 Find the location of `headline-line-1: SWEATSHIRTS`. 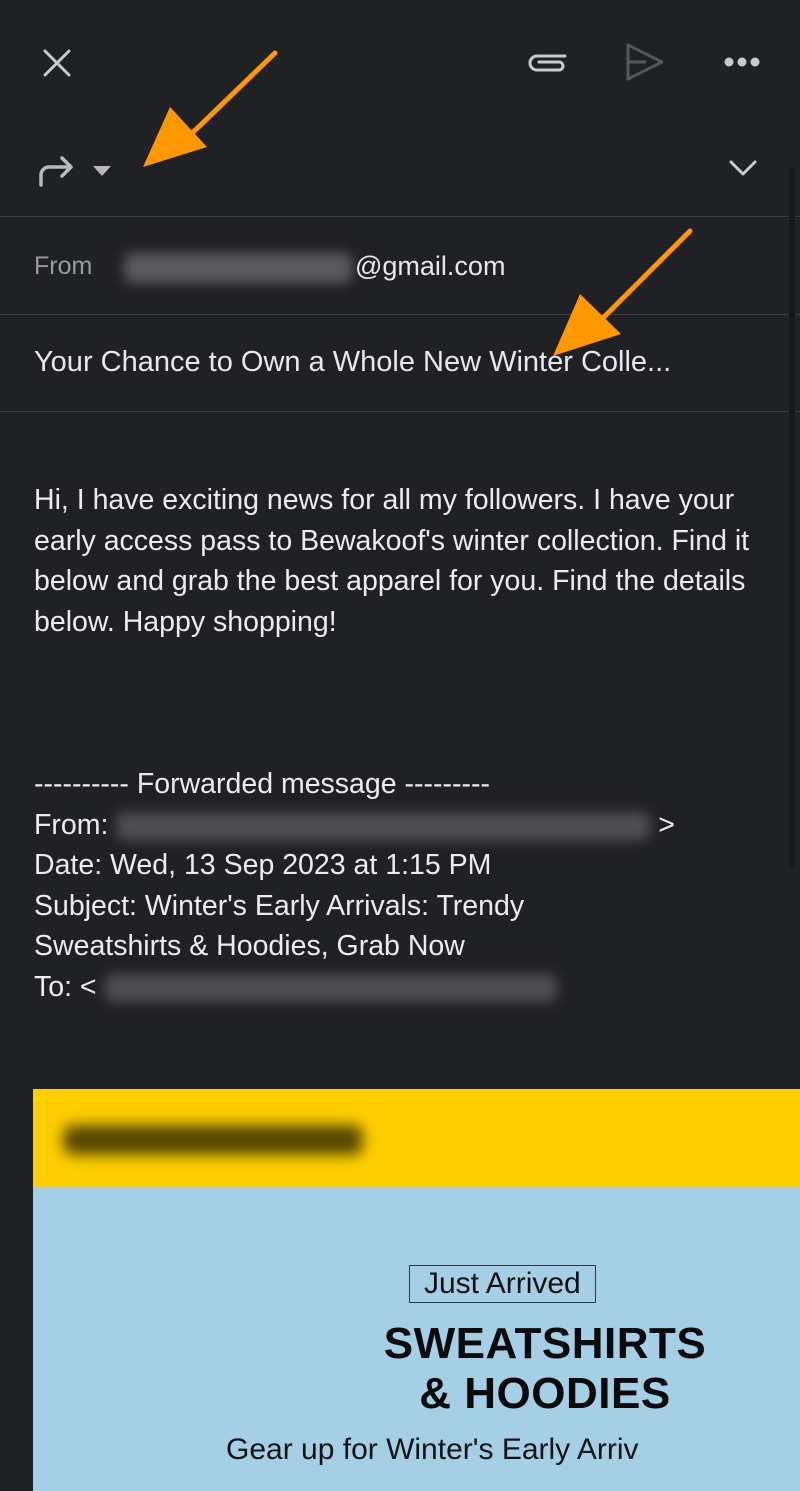

headline-line-1: SWEATSHIRTS is located at coordinates (545, 1343).